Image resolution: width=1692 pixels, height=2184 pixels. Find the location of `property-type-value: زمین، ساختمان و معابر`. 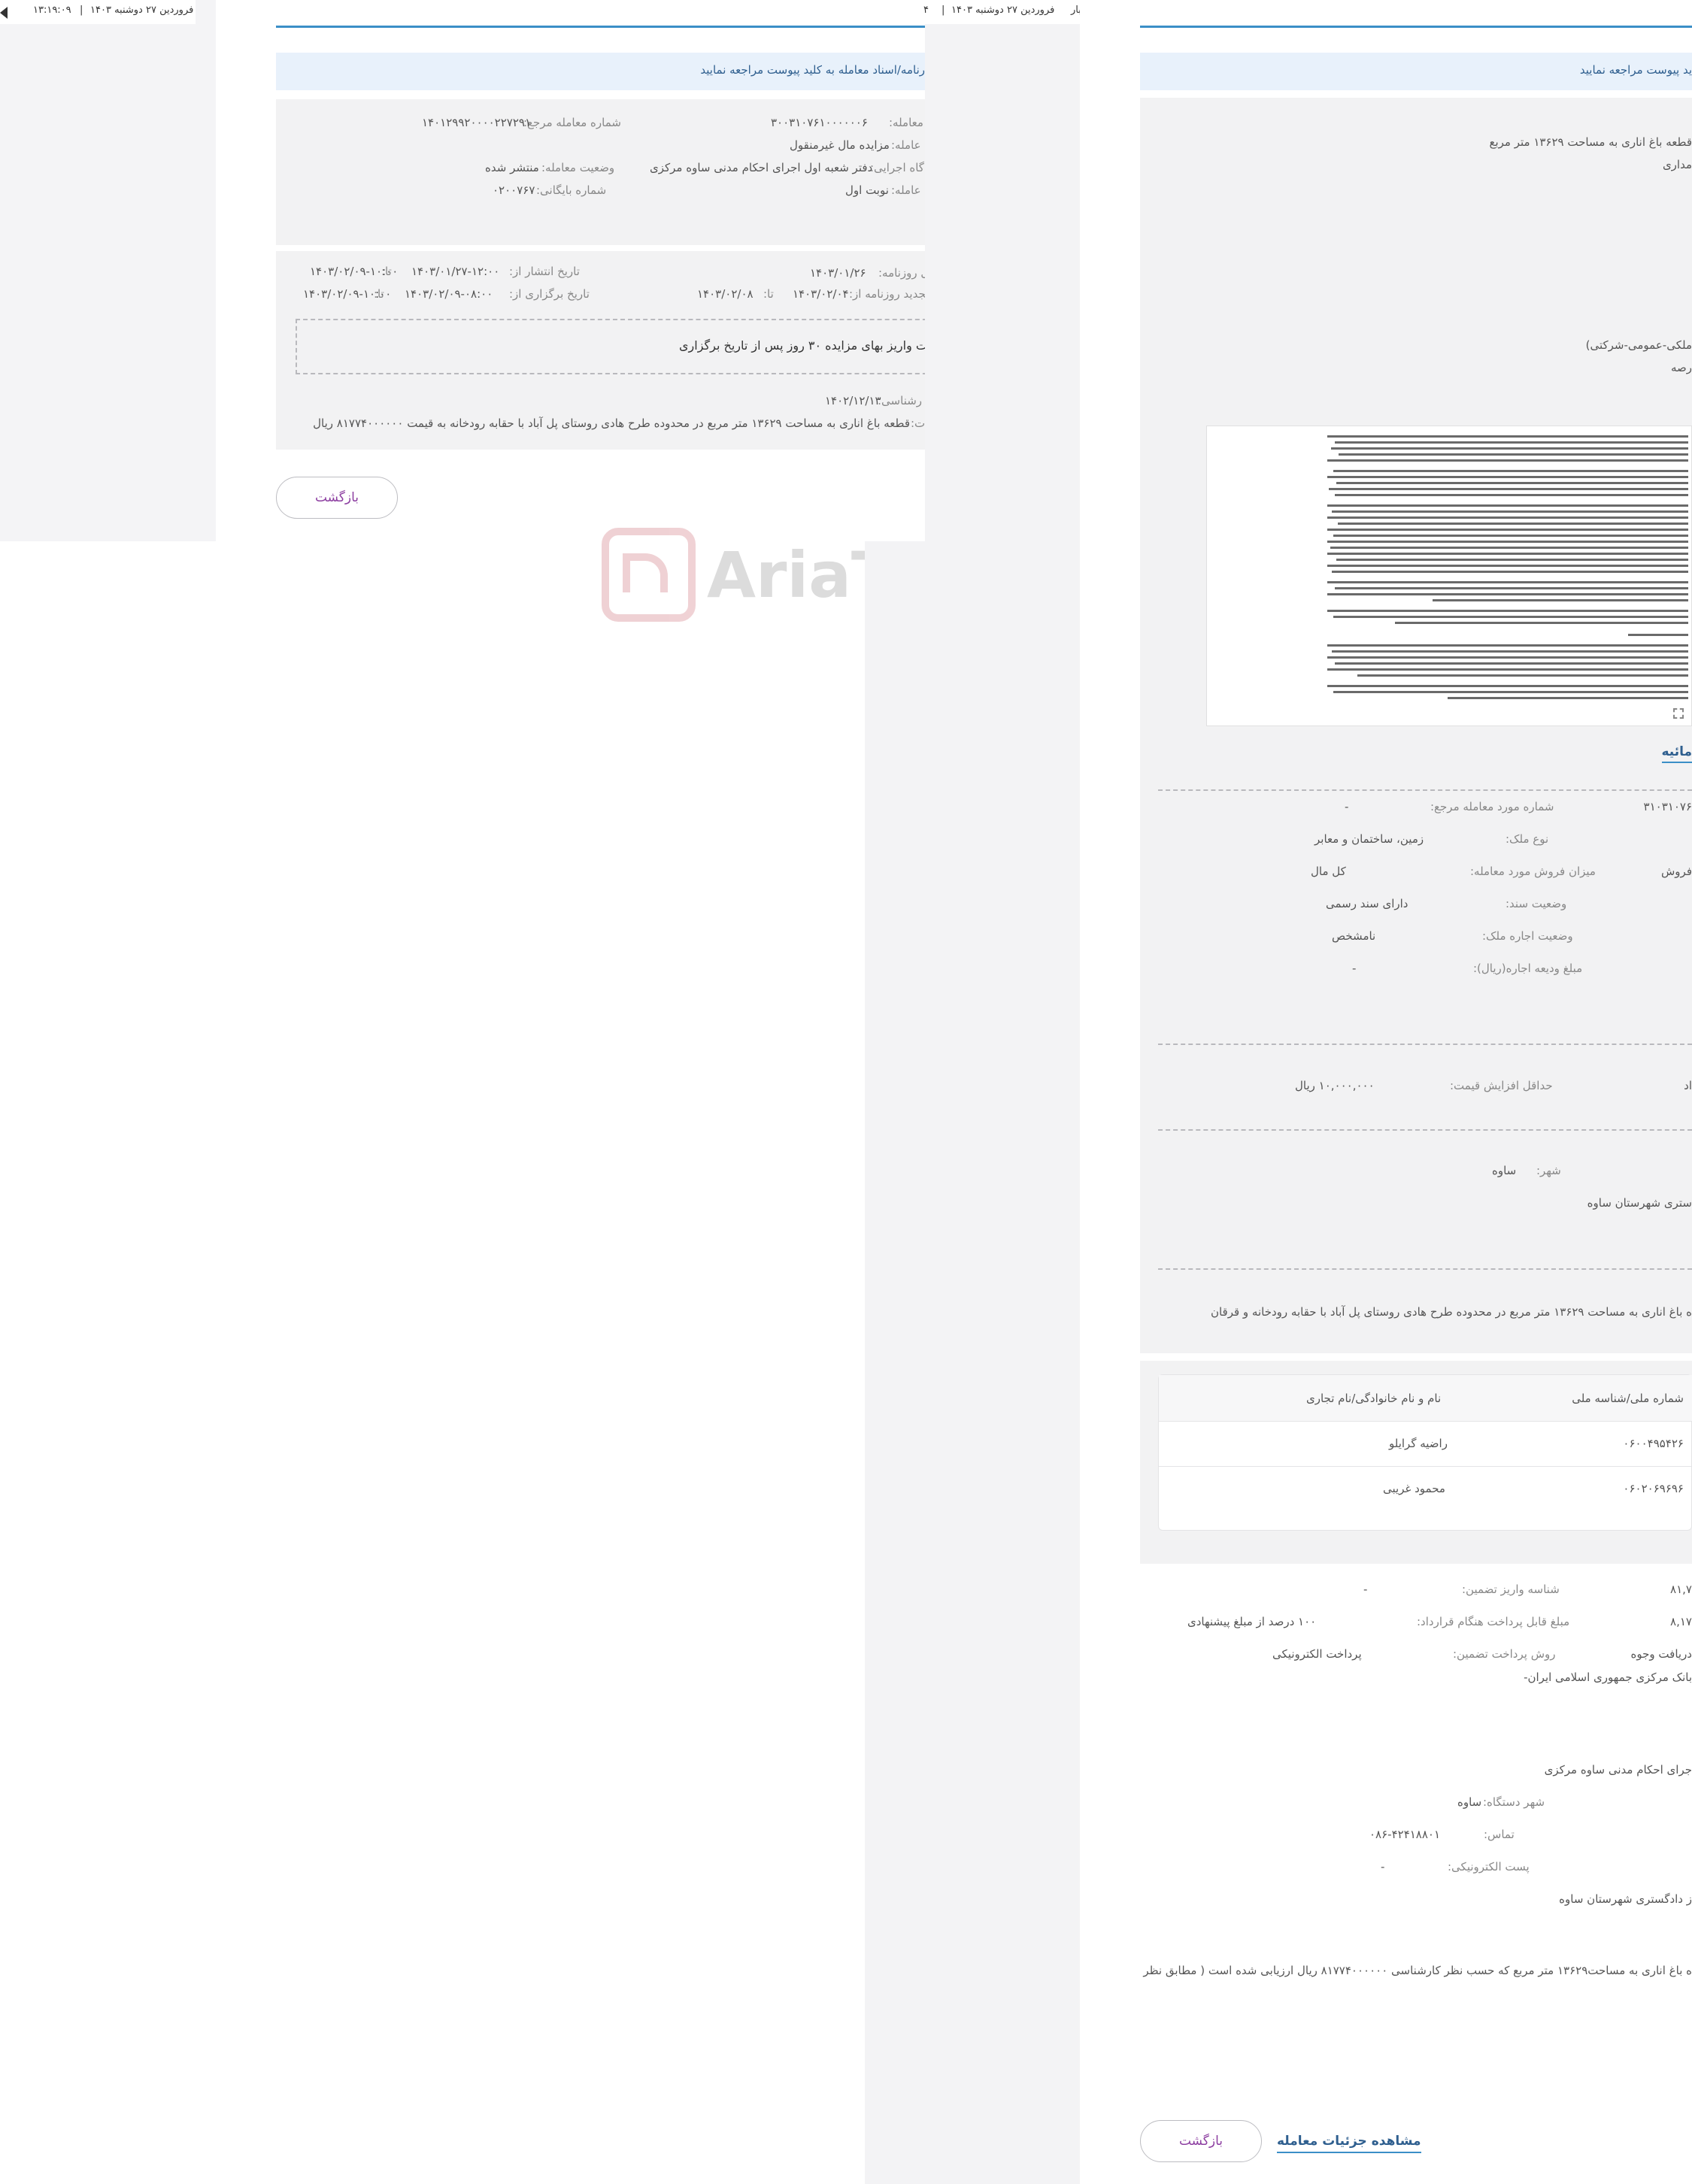

property-type-value: زمین، ساختمان و معابر is located at coordinates (1369, 839).